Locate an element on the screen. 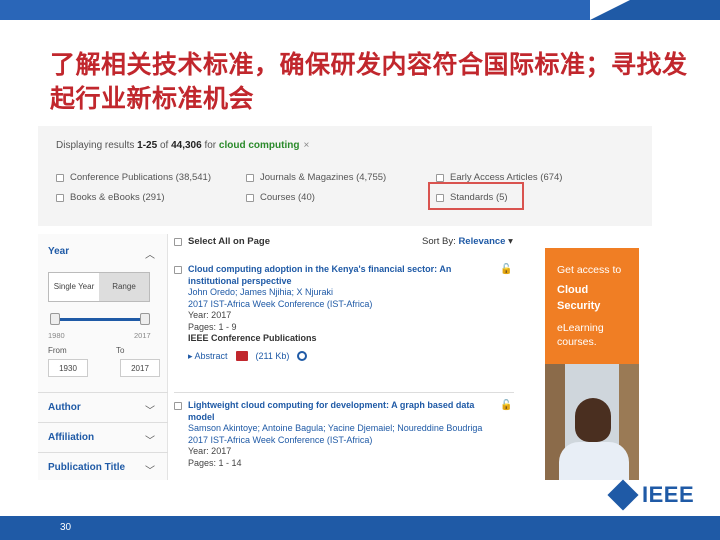  facet-year-heading: Year is located at coordinates (58, 251).